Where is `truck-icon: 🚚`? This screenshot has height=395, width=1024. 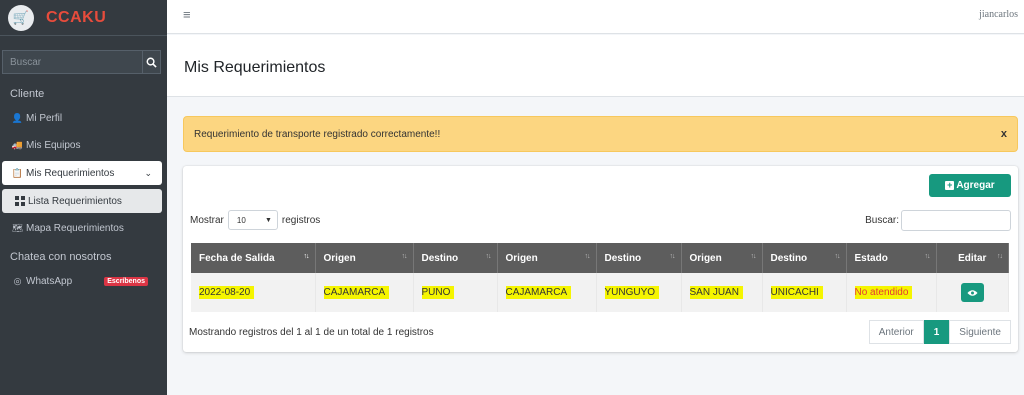
truck-icon: 🚚 is located at coordinates (17, 144).